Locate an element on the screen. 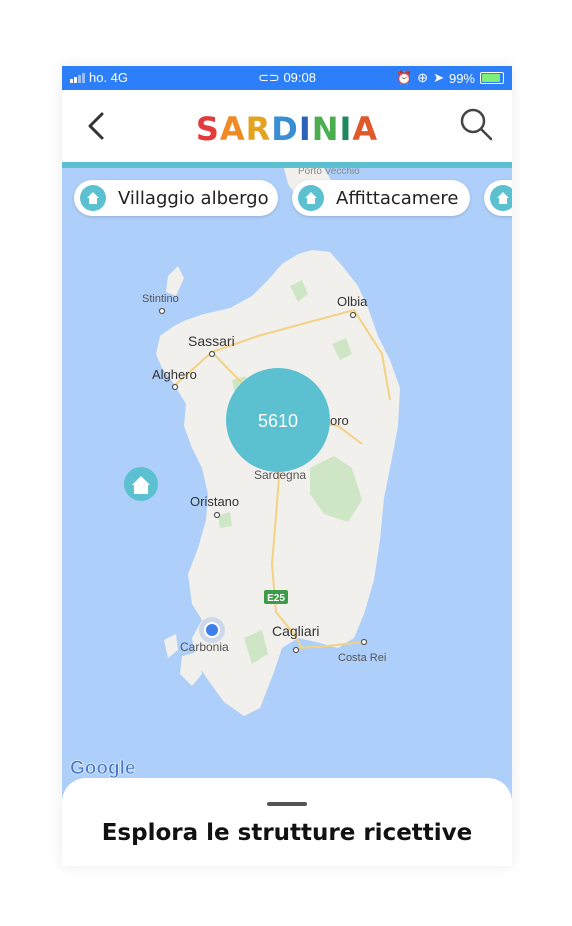 The height and width of the screenshot is (926, 572). map-label: Cagliari is located at coordinates (295, 631).